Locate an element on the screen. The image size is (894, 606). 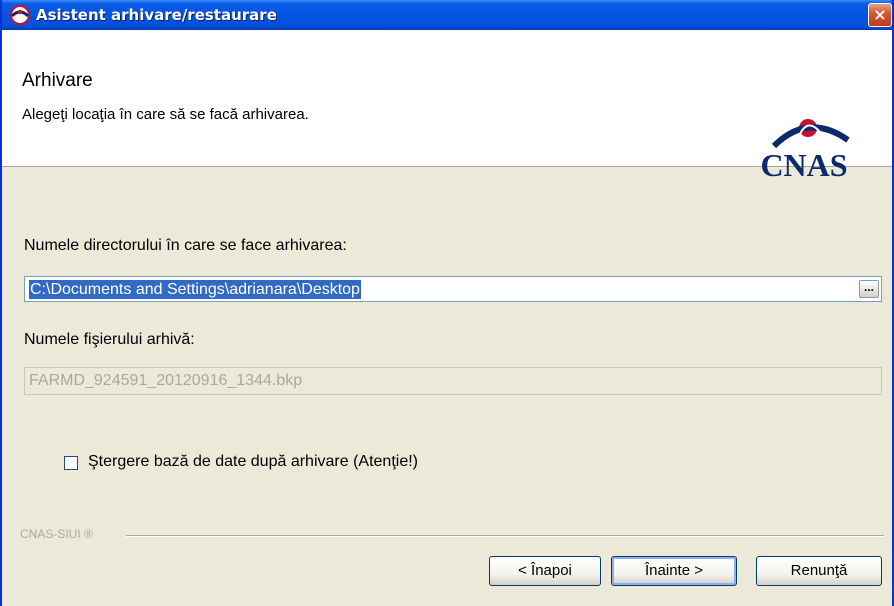
app-icon is located at coordinates (20, 15).